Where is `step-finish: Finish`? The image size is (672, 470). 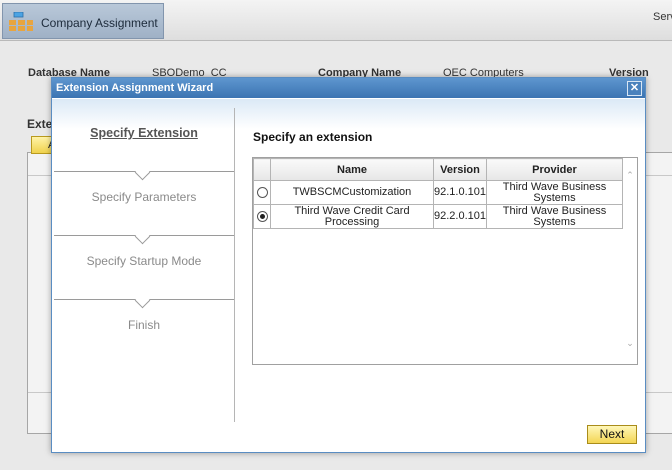 step-finish: Finish is located at coordinates (144, 332).